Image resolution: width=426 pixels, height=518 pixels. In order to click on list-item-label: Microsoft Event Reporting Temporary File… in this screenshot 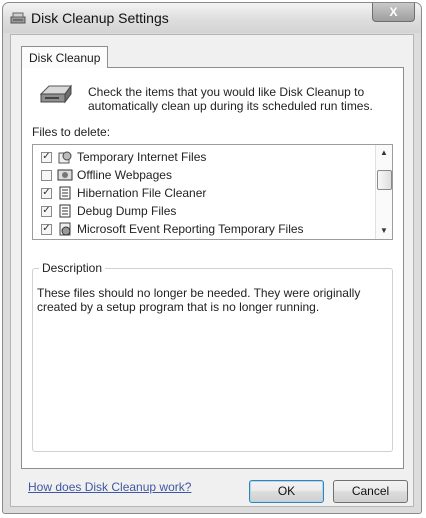, I will do `click(190, 229)`.